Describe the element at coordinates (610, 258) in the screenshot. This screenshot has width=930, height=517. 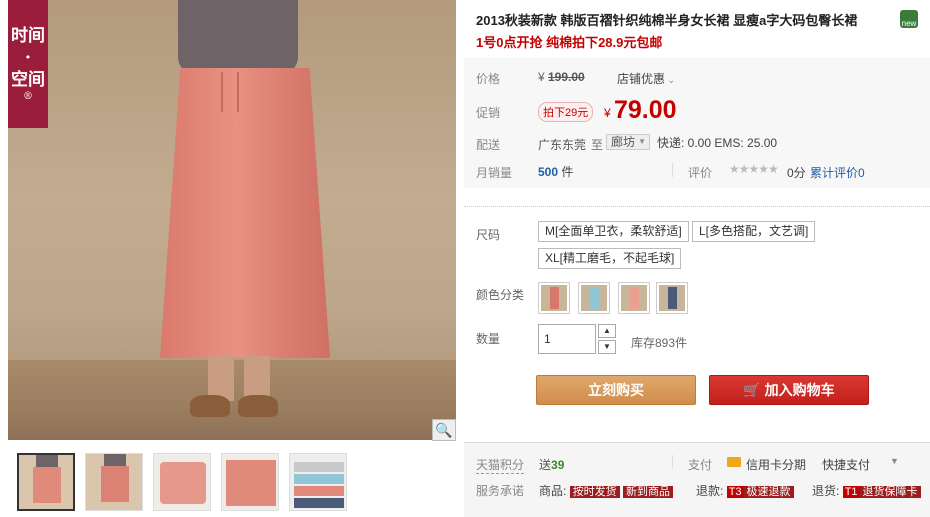
I see `size-option-xl: XL[精工磨毛，不起毛球]` at that location.